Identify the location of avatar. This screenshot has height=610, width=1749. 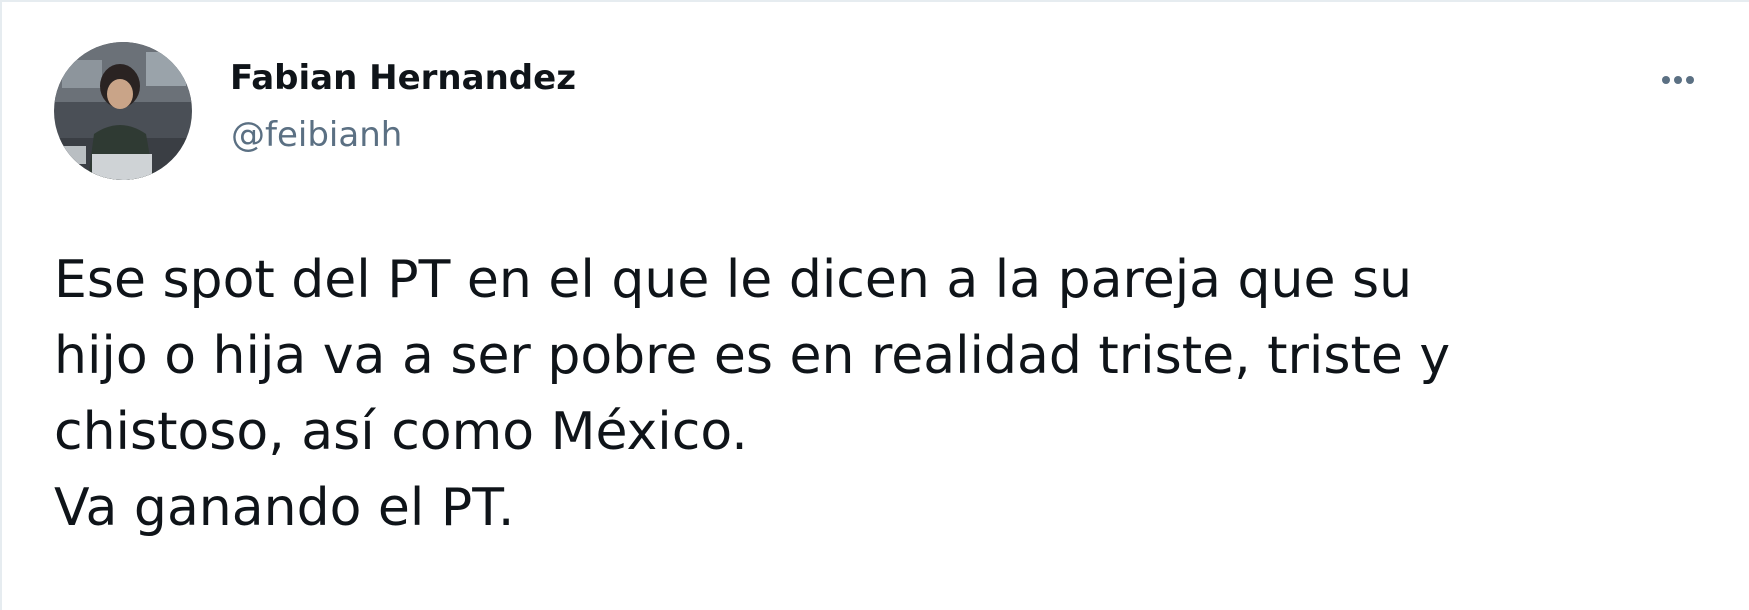
(123, 111).